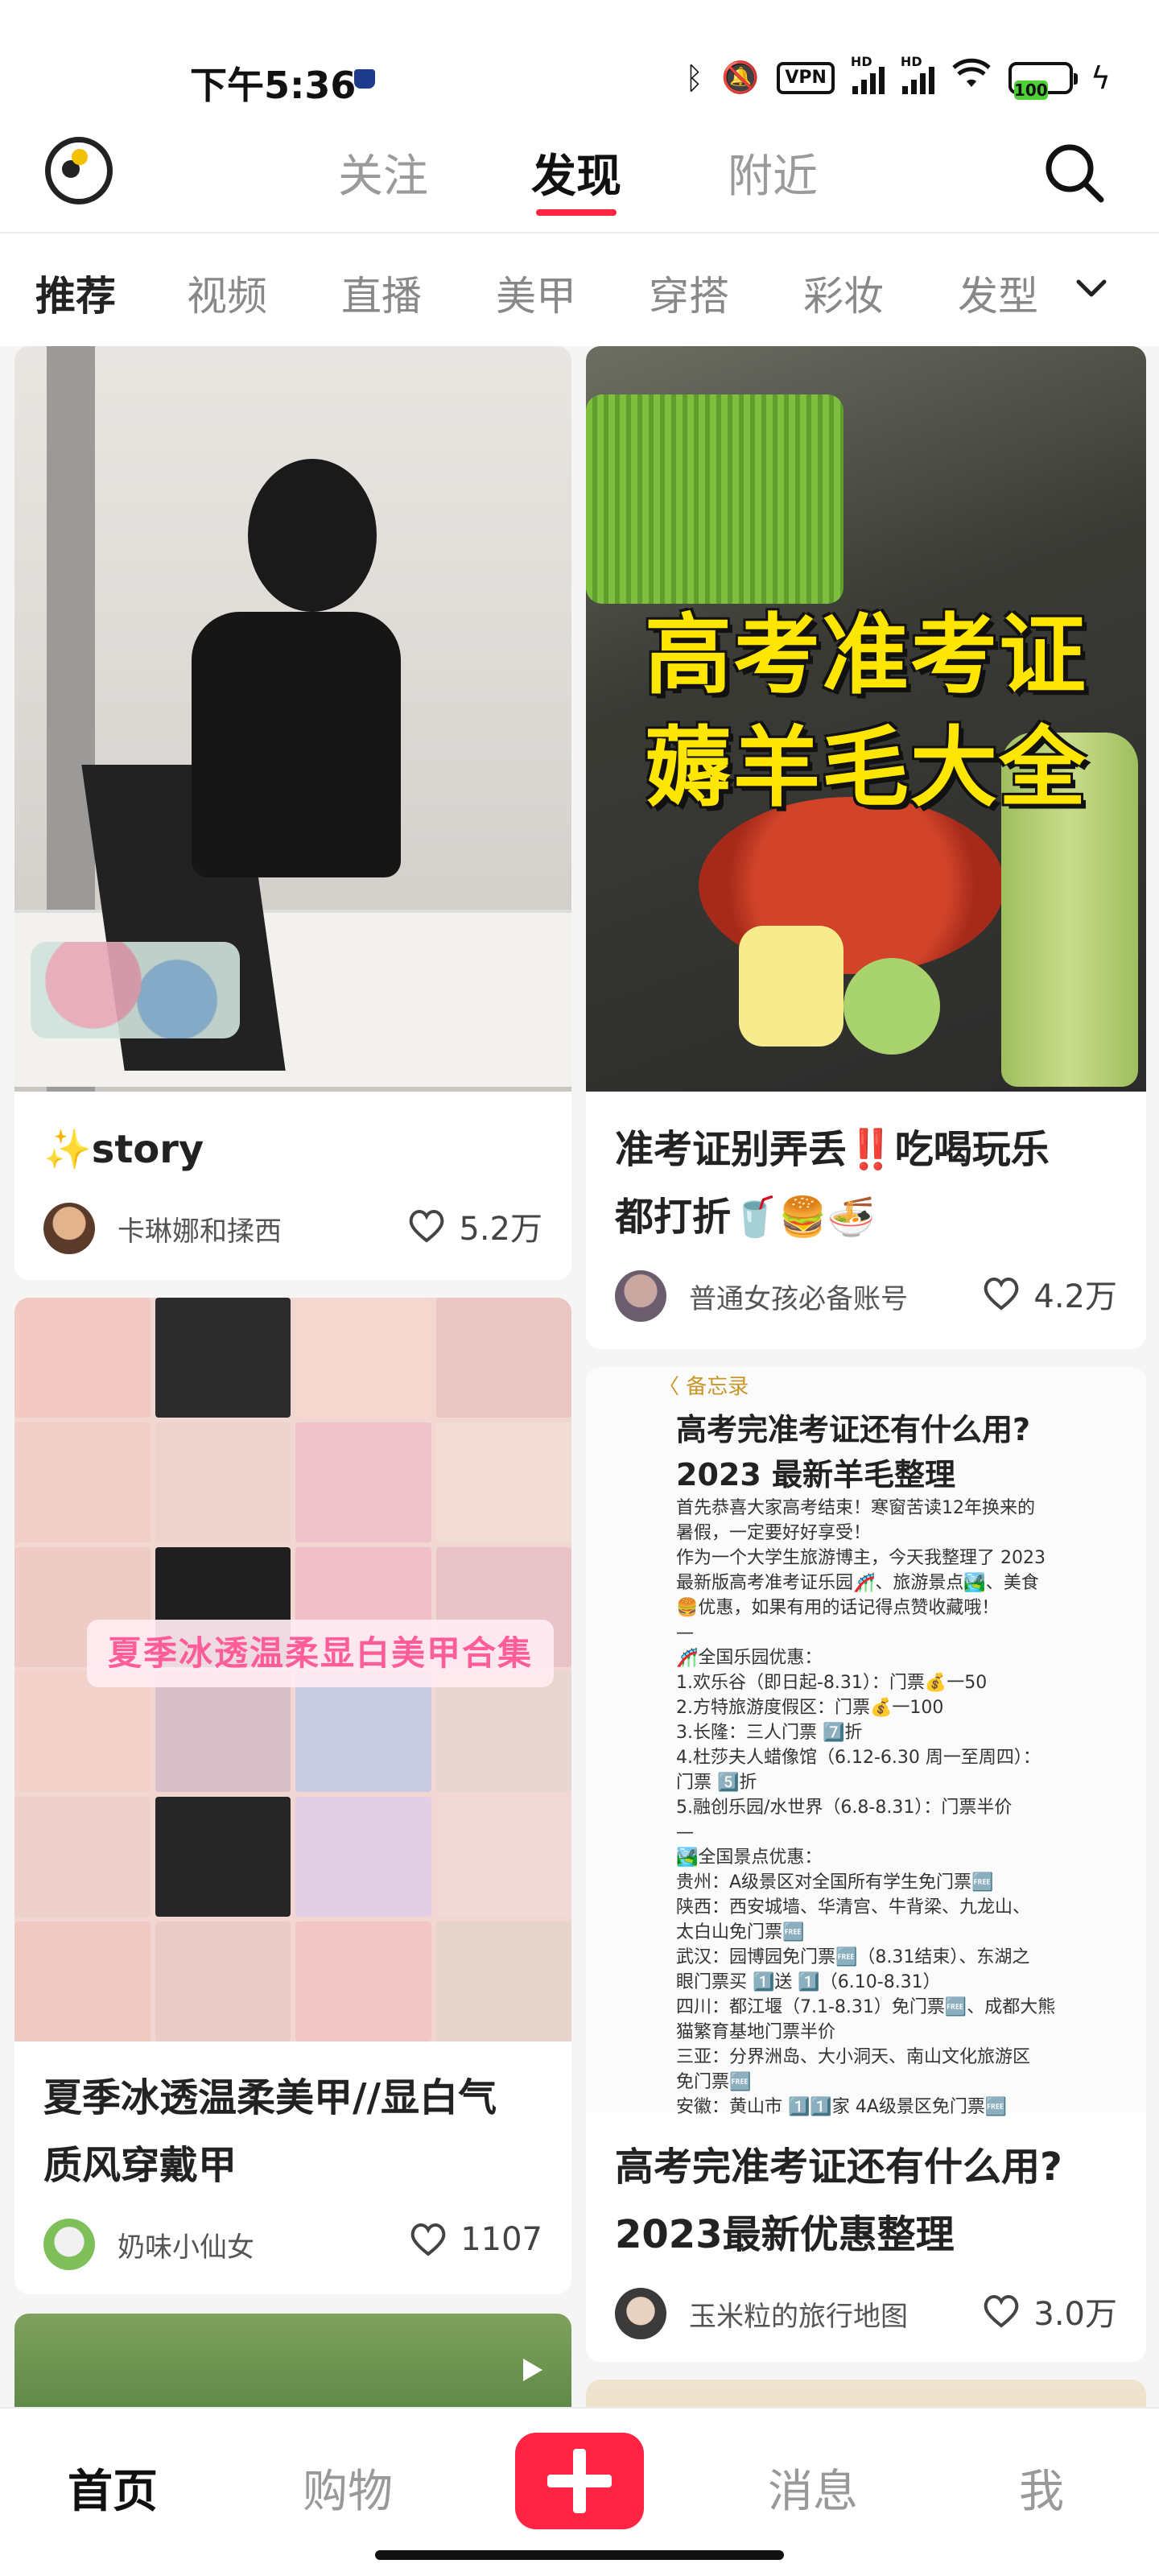 The height and width of the screenshot is (2576, 1159). Describe the element at coordinates (1073, 172) in the screenshot. I see `search-icon` at that location.